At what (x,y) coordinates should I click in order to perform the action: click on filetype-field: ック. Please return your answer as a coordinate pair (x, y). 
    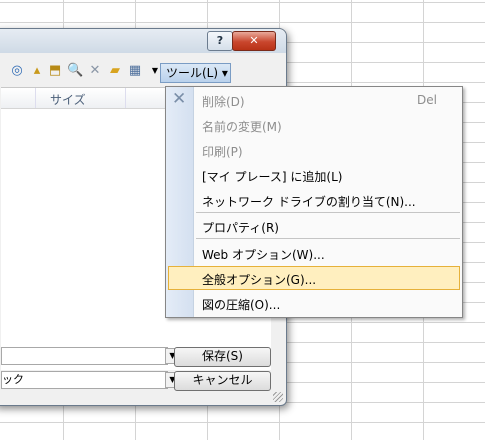
    Looking at the image, I should click on (84, 380).